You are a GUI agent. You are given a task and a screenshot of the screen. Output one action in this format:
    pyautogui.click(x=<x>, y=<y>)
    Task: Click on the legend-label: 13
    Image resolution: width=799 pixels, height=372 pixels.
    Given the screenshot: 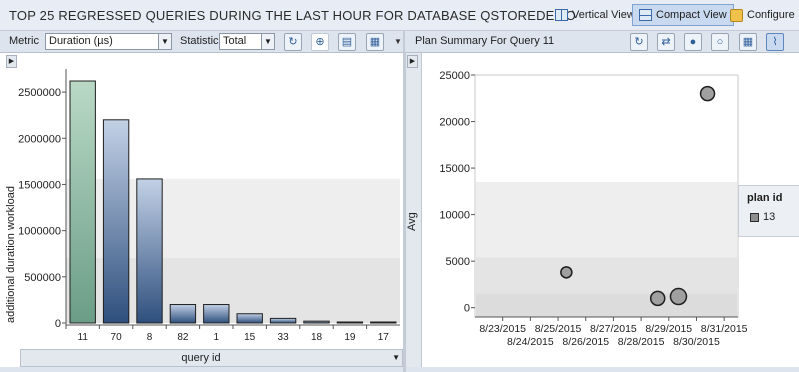 What is the action you would take?
    pyautogui.click(x=769, y=217)
    